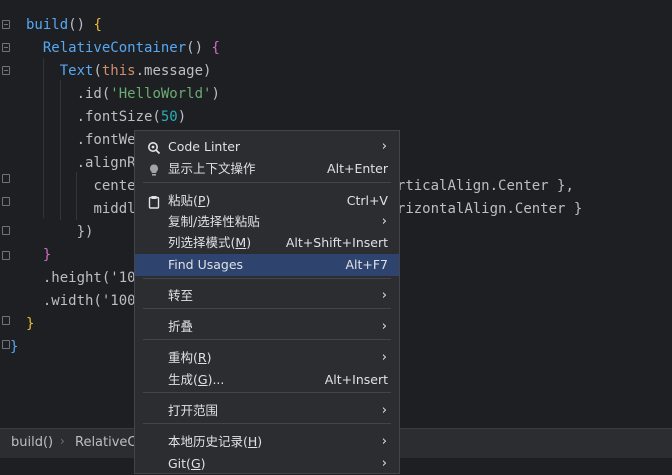  What do you see at coordinates (106, 117) in the screenshot?
I see `code-line: .fontSize(50)` at bounding box center [106, 117].